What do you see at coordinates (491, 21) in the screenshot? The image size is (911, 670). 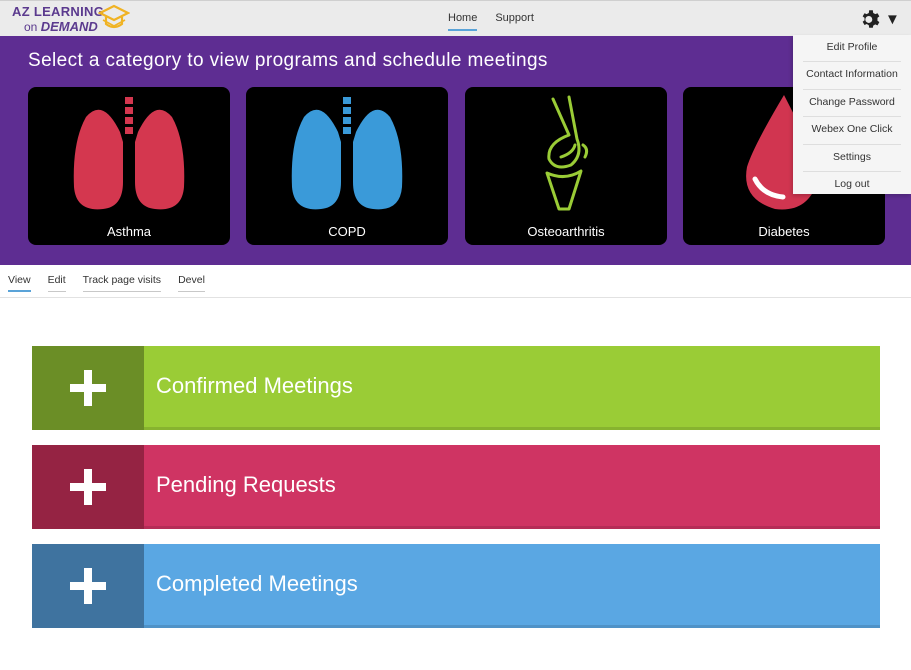 I see `main-nav: Home Support` at bounding box center [491, 21].